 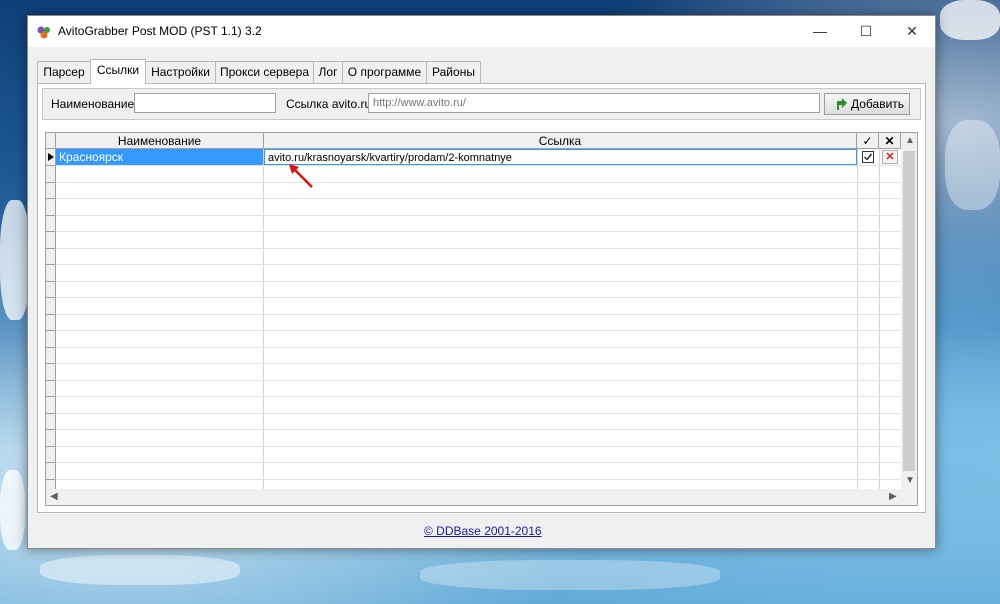 What do you see at coordinates (64, 72) in the screenshot?
I see `tab-parser: Парсер` at bounding box center [64, 72].